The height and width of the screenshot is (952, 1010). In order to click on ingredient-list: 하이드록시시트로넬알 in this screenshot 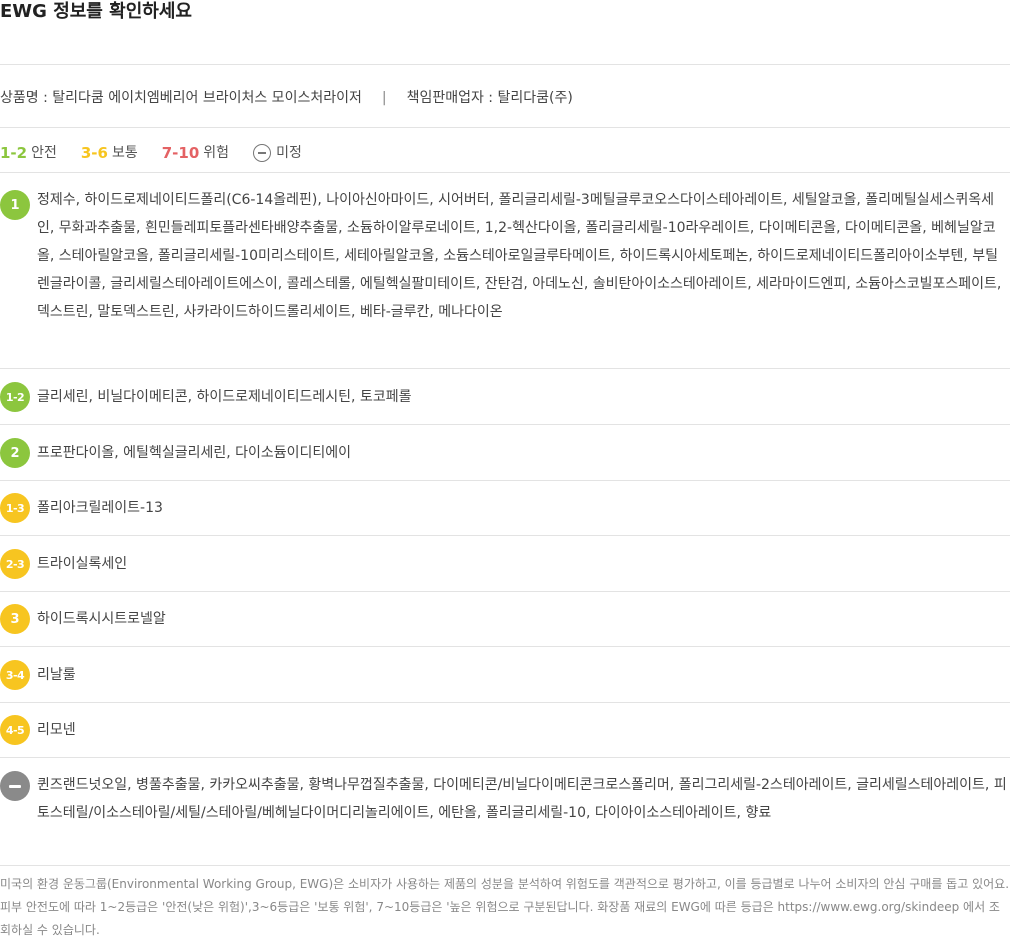, I will do `click(101, 619)`.